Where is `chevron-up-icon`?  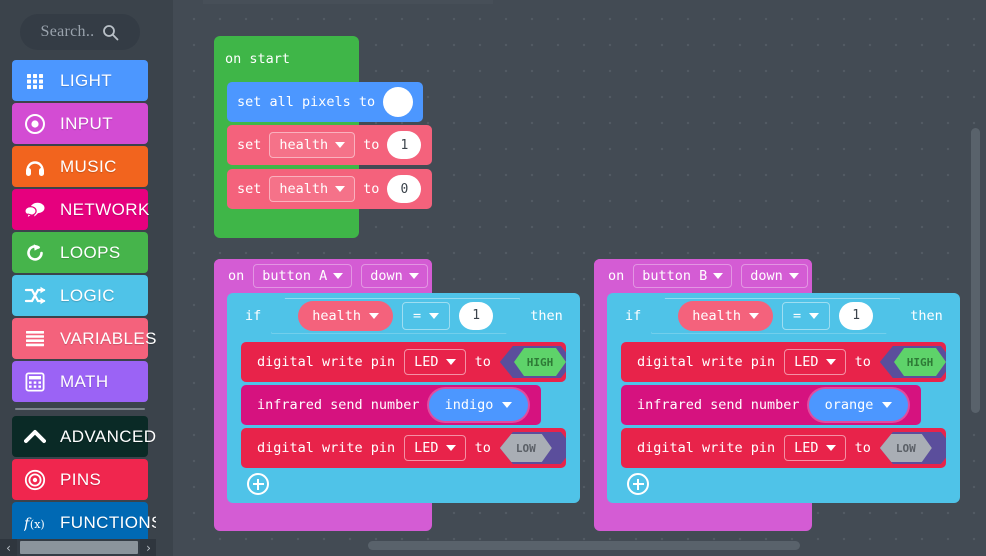
chevron-up-icon is located at coordinates (35, 437).